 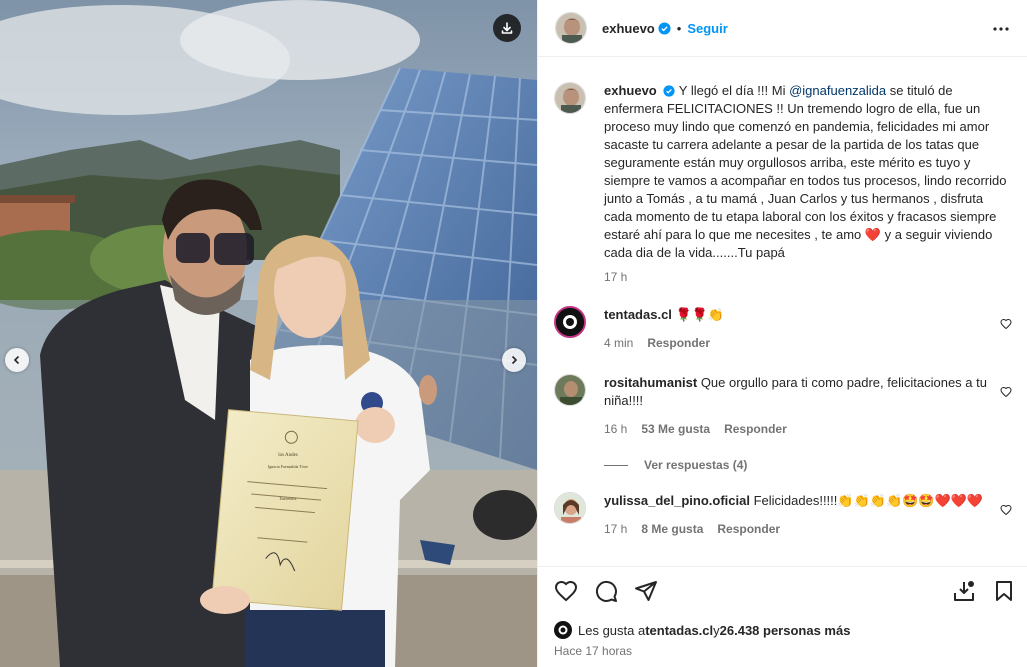 What do you see at coordinates (1004, 591) in the screenshot?
I see `bookmark-icon` at bounding box center [1004, 591].